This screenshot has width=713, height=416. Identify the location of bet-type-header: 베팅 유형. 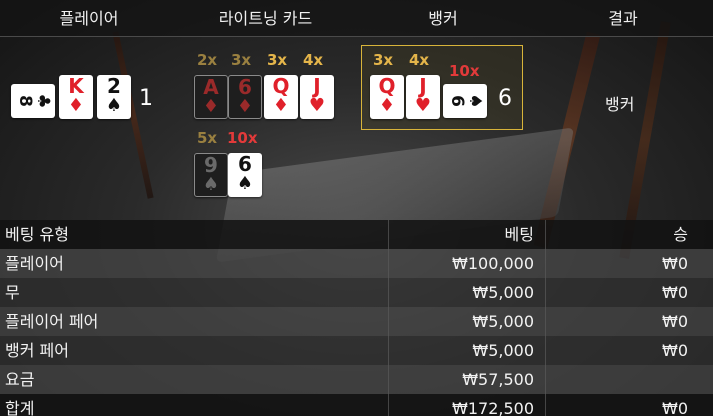
(37, 234).